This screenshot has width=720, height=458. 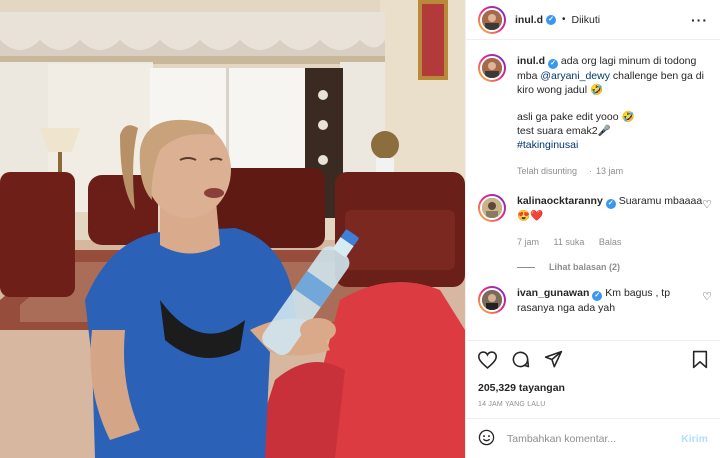 What do you see at coordinates (576, 117) in the screenshot?
I see `caption-extra-line: asli ga pake edit yooo 🤣` at bounding box center [576, 117].